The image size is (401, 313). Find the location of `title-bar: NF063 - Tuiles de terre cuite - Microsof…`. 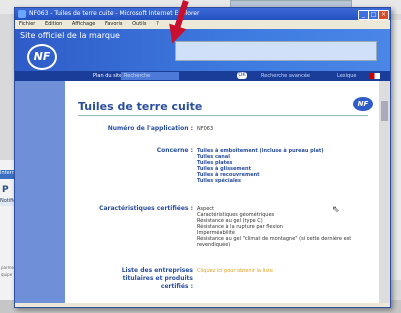

title-bar: NF063 - Tuiles de terre cuite - Microsof… is located at coordinates (202, 14).